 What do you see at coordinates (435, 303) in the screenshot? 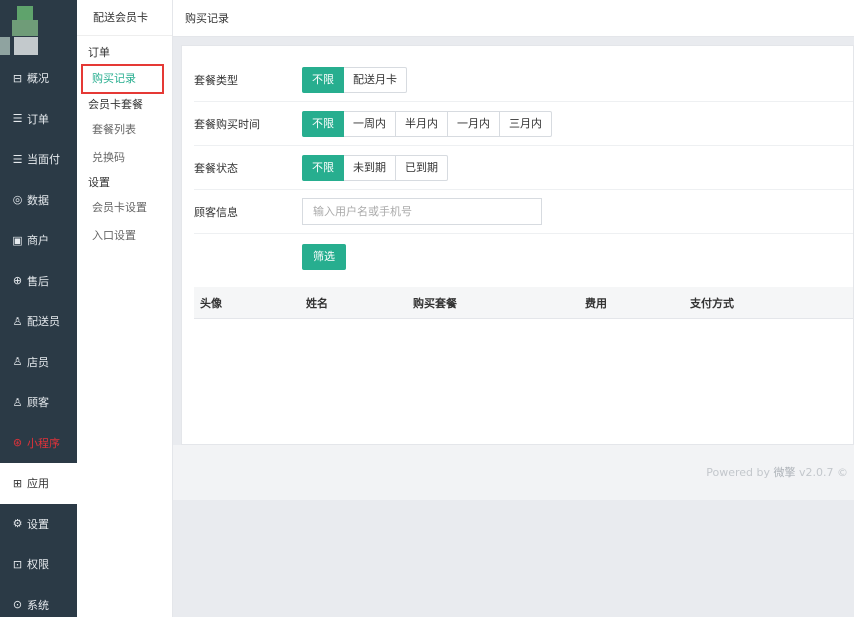
I see `column-package: 购买套餐` at bounding box center [435, 303].